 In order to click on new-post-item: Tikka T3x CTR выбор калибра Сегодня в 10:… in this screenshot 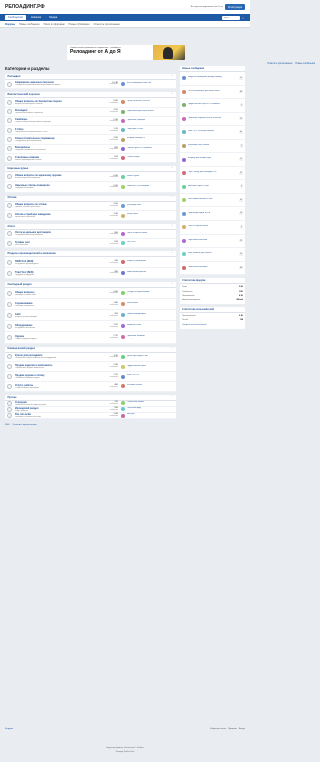, I will do `click(212, 133)`.